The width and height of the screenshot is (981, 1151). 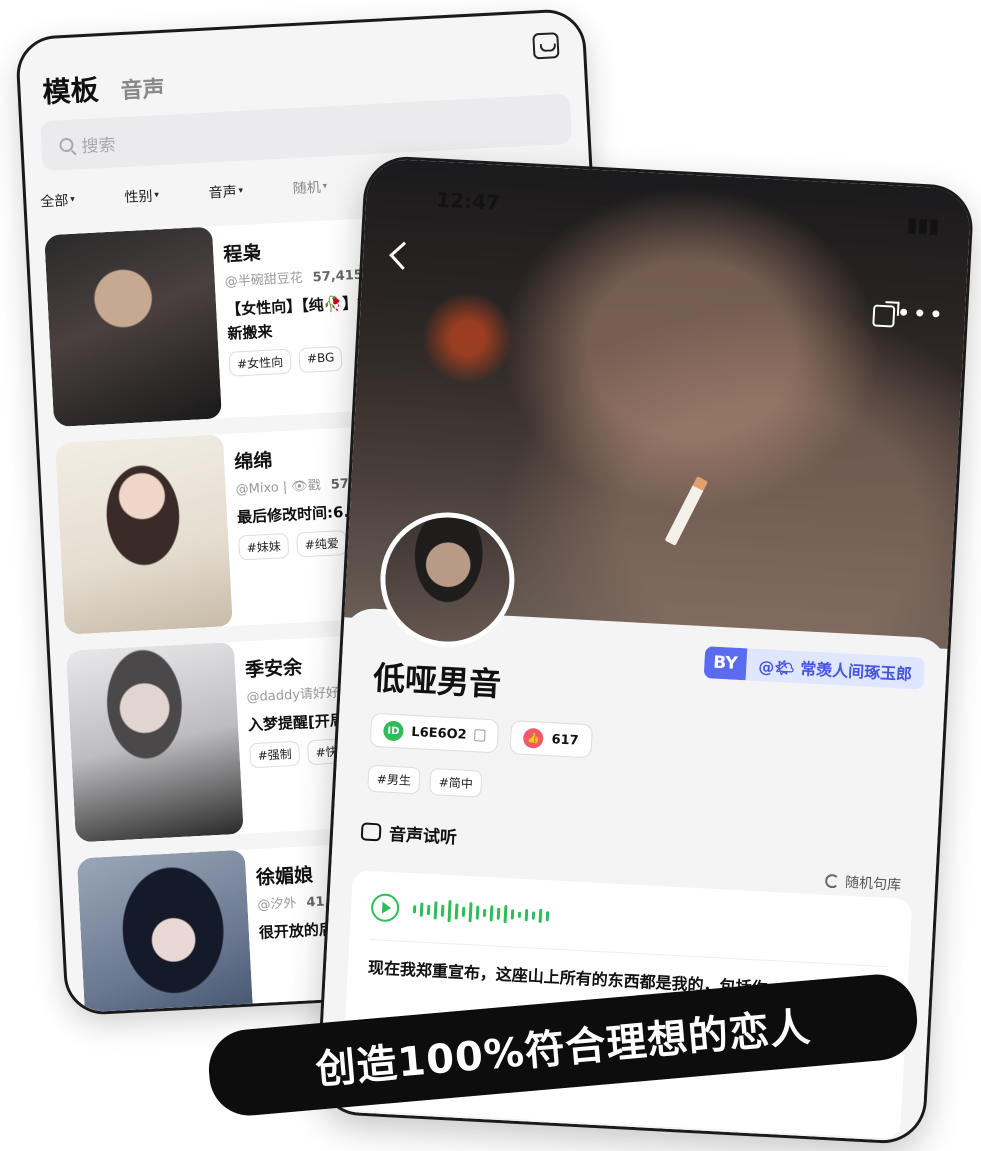 I want to click on play-count: 57, so click(x=340, y=484).